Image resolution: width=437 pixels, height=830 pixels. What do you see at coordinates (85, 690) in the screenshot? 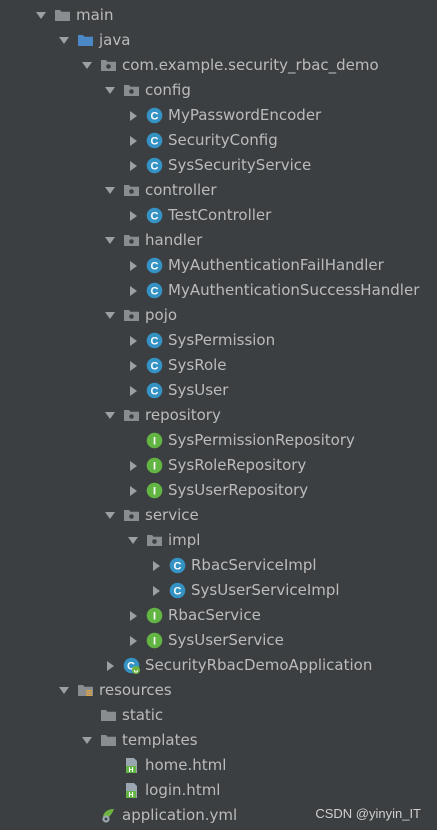
I see `resources-folder-icon` at bounding box center [85, 690].